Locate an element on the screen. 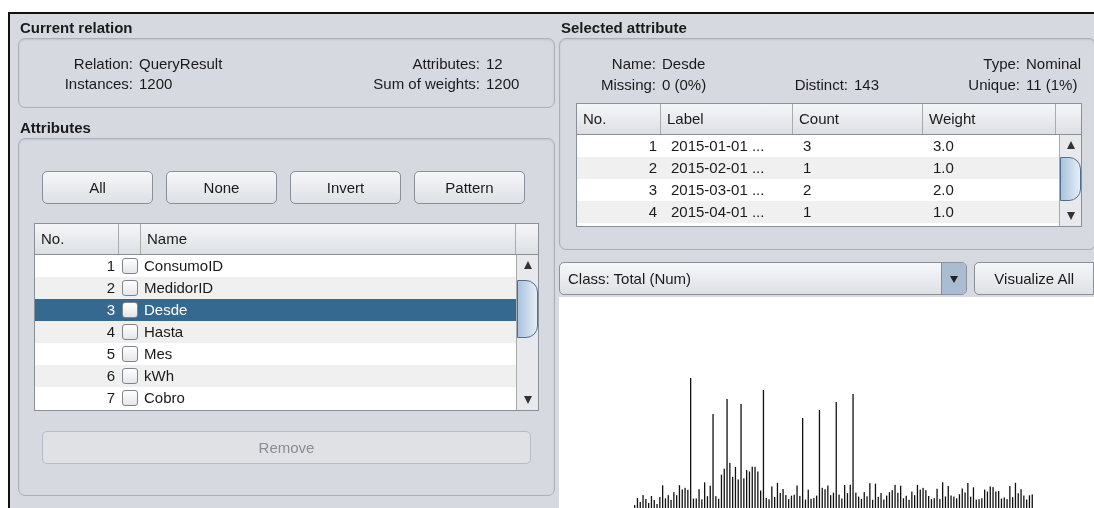  field-value: 12 is located at coordinates (495, 63).